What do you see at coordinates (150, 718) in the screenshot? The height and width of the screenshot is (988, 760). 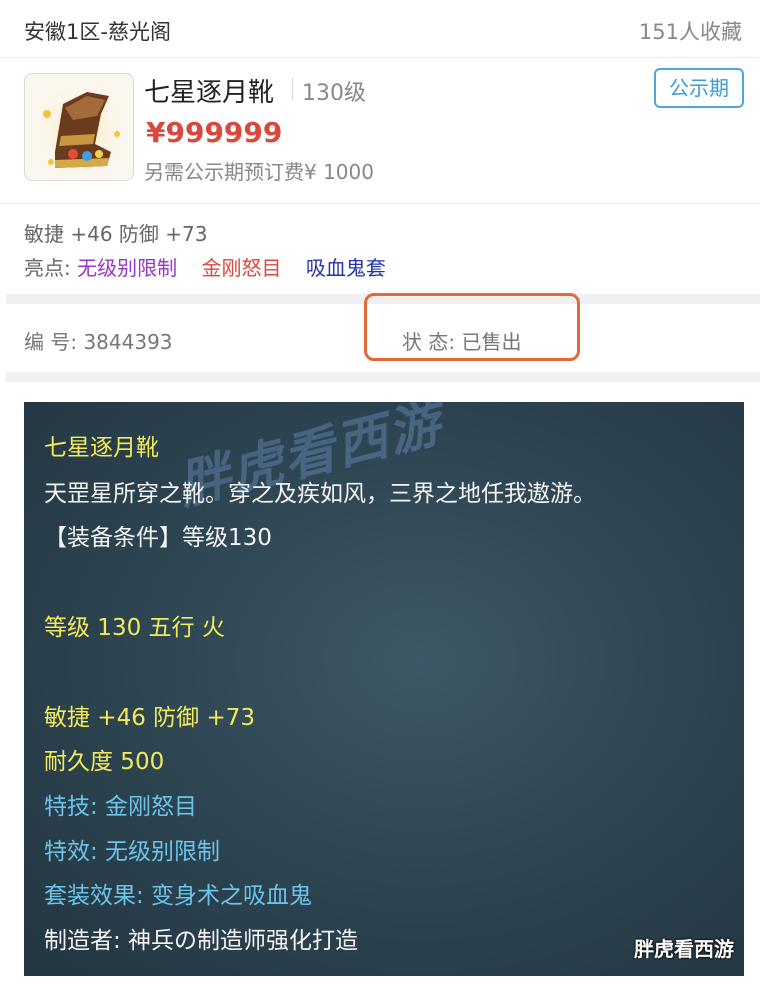 I see `desc-stats: 敏捷 +46 防御 +73` at bounding box center [150, 718].